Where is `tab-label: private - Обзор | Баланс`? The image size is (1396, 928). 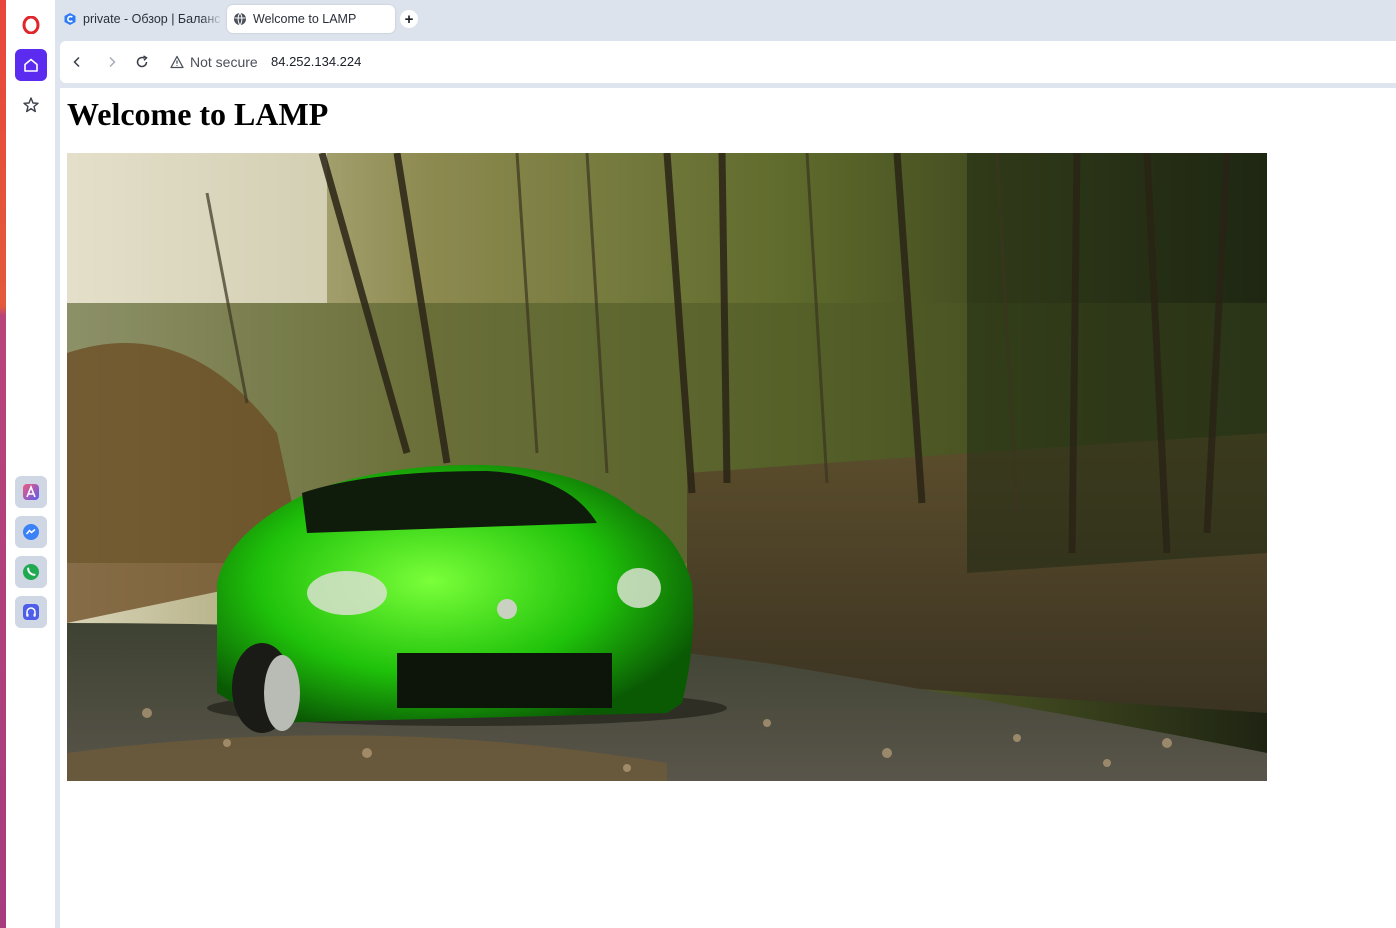 tab-label: private - Обзор | Баланс is located at coordinates (152, 19).